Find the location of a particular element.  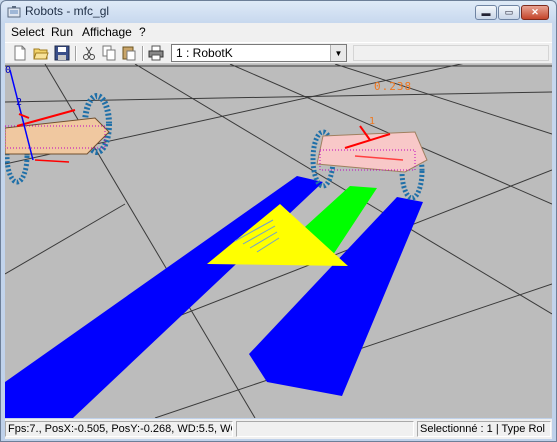

new-file-icon is located at coordinates (20, 53).